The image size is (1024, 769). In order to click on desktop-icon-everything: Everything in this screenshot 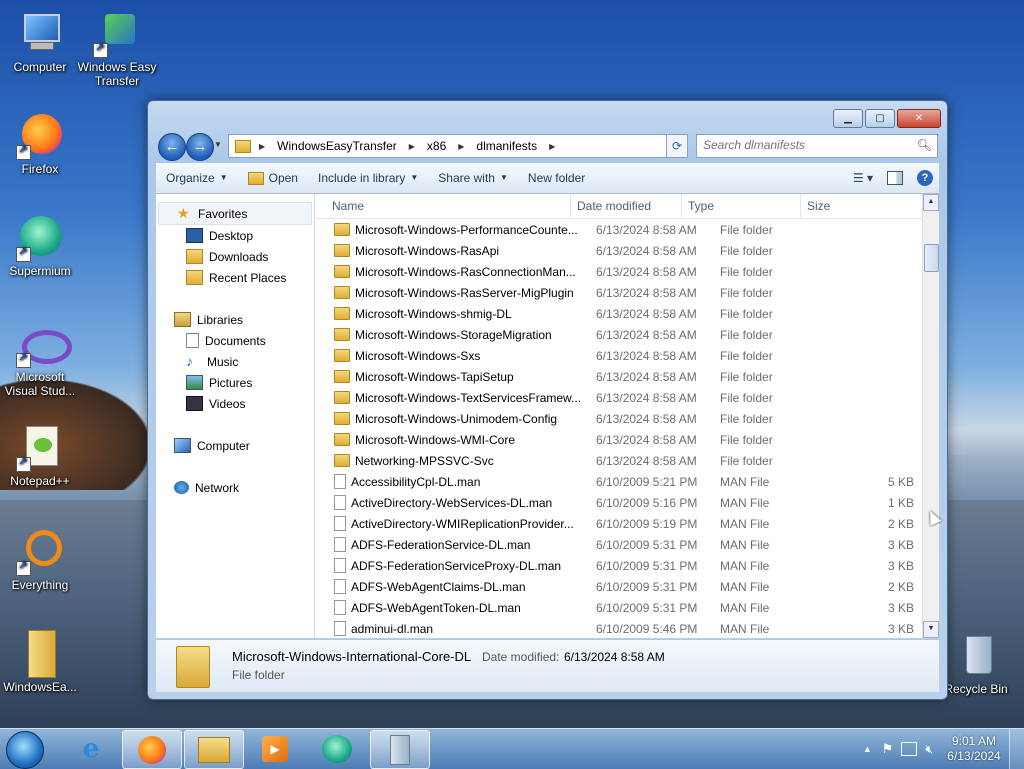, I will do `click(40, 560)`.